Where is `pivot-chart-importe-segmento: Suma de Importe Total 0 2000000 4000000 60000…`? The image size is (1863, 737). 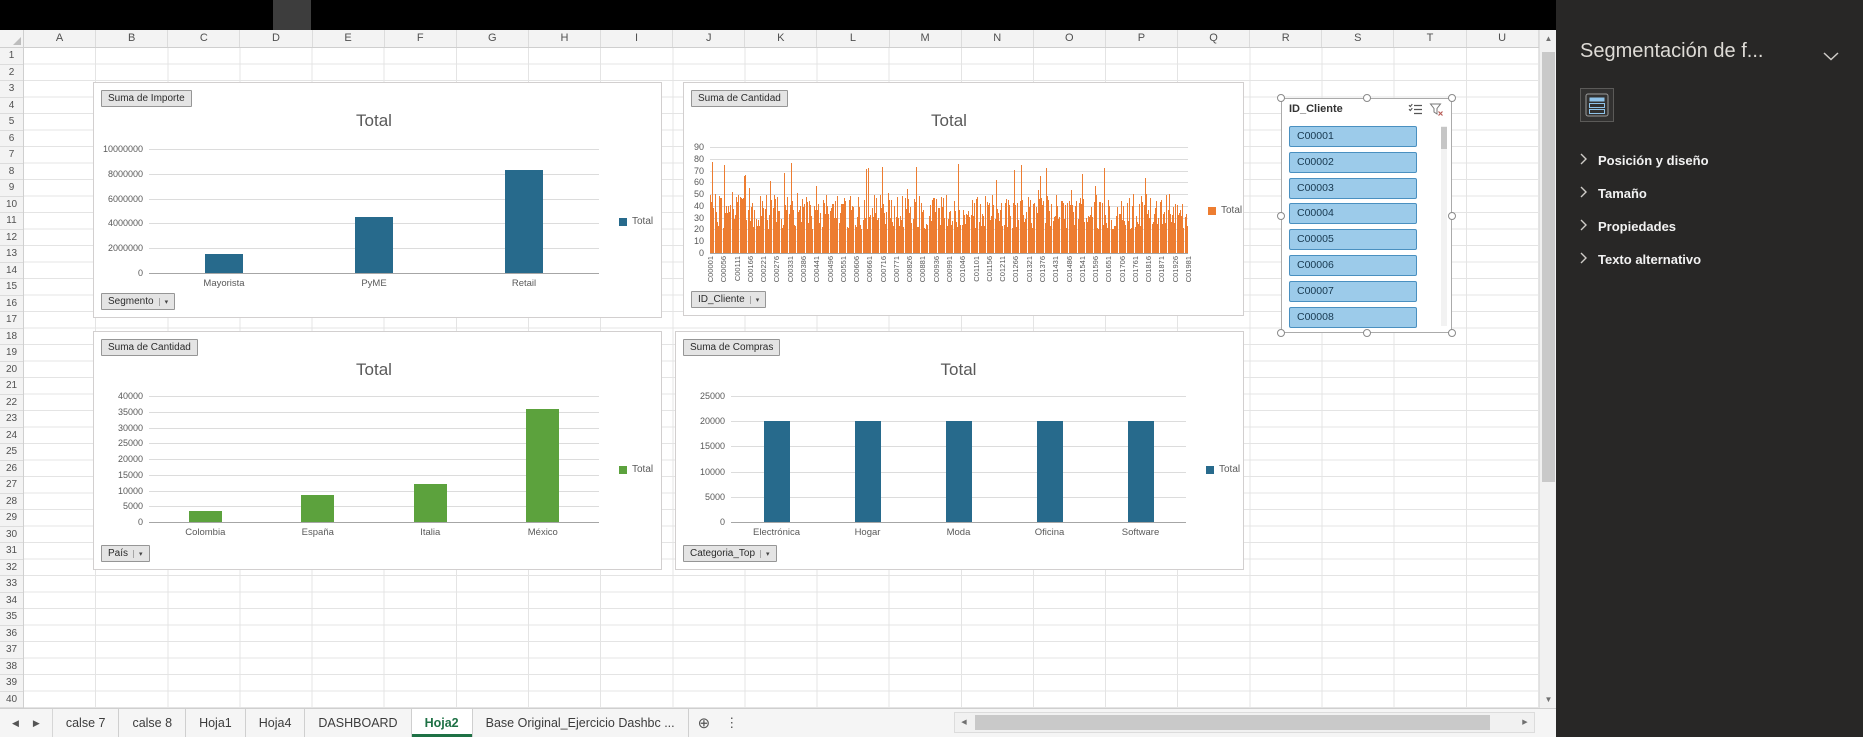
pivot-chart-importe-segmento: Suma de Importe Total 0 2000000 4000000 60000… is located at coordinates (377, 200).